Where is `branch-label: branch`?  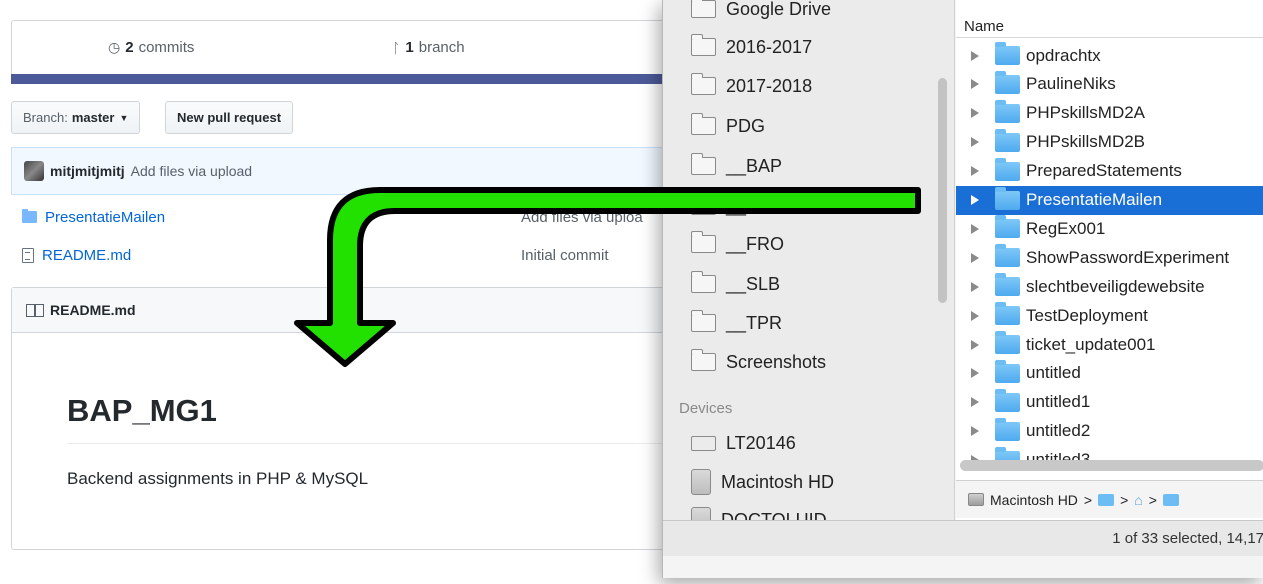 branch-label: branch is located at coordinates (441, 47).